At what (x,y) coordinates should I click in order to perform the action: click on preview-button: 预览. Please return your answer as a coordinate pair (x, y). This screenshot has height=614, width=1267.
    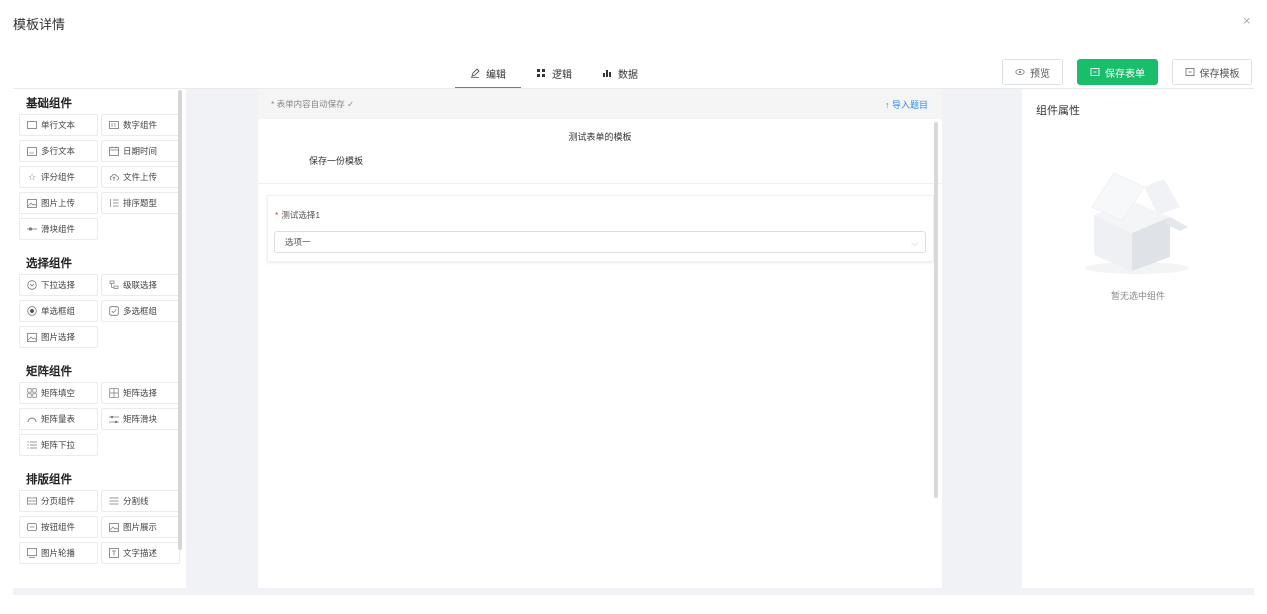
    Looking at the image, I should click on (1032, 72).